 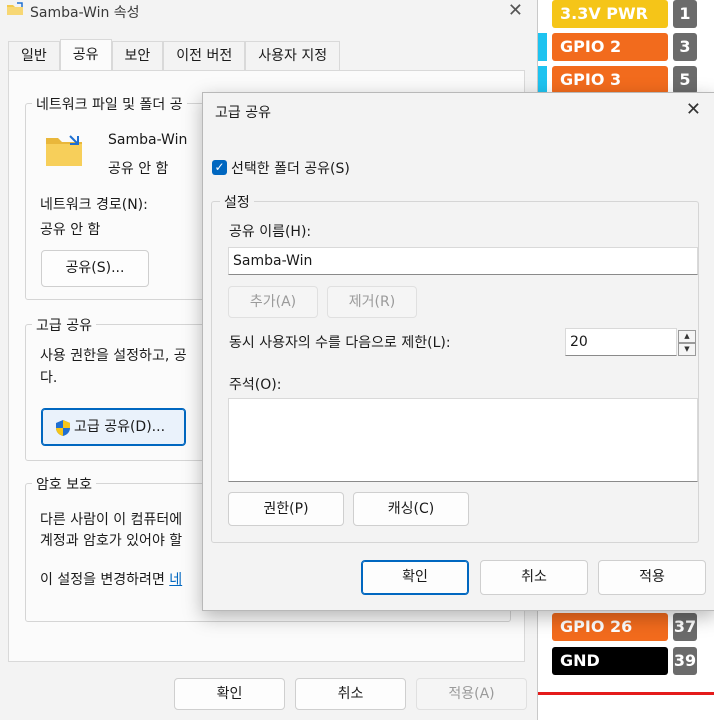 I want to click on group-label: 네트워크 파일 및 폴더 공, so click(x=109, y=104).